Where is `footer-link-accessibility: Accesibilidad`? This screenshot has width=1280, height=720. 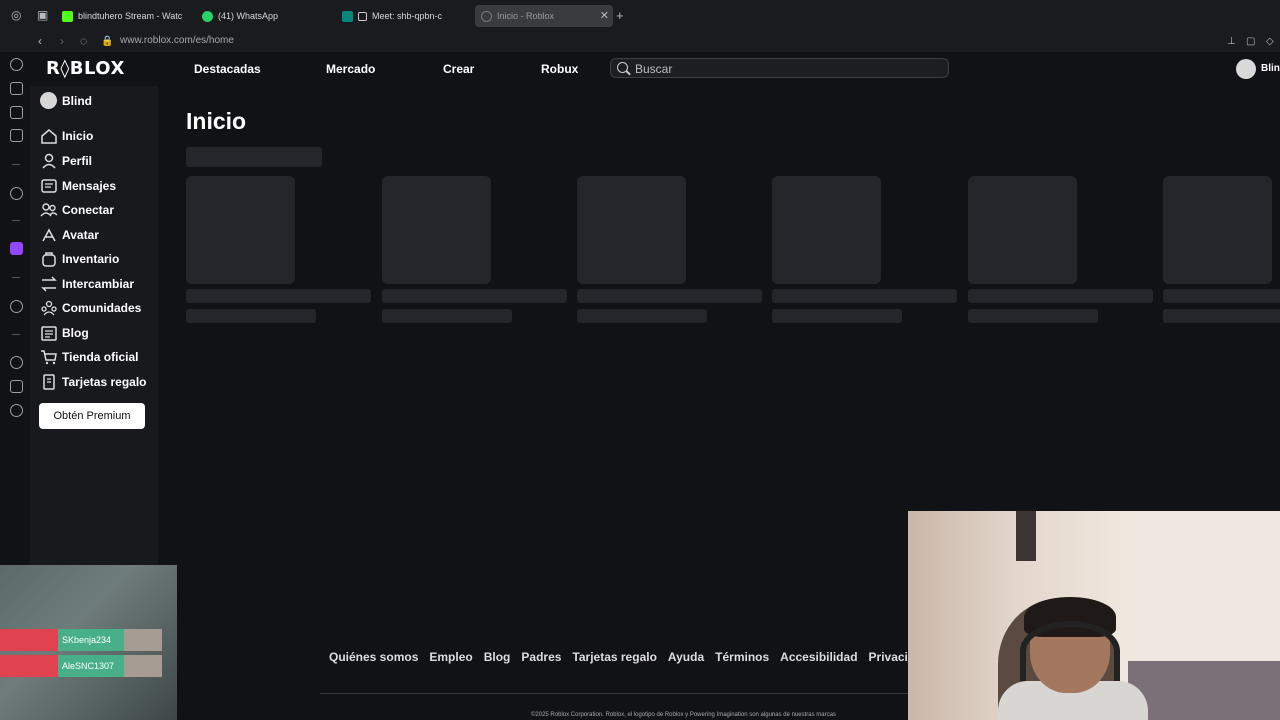
footer-link-accessibility: Accesibilidad is located at coordinates (818, 657).